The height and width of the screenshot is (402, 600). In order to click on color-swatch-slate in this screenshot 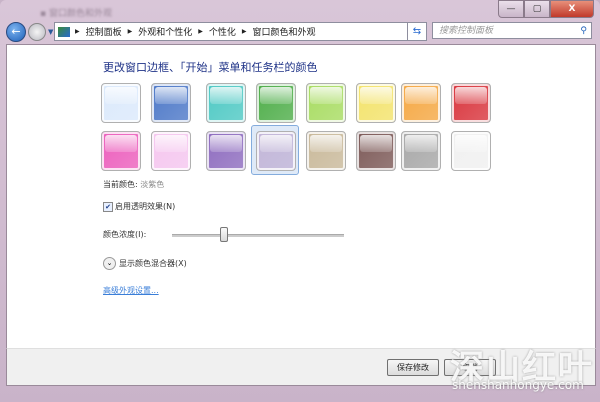, I will do `click(421, 151)`.